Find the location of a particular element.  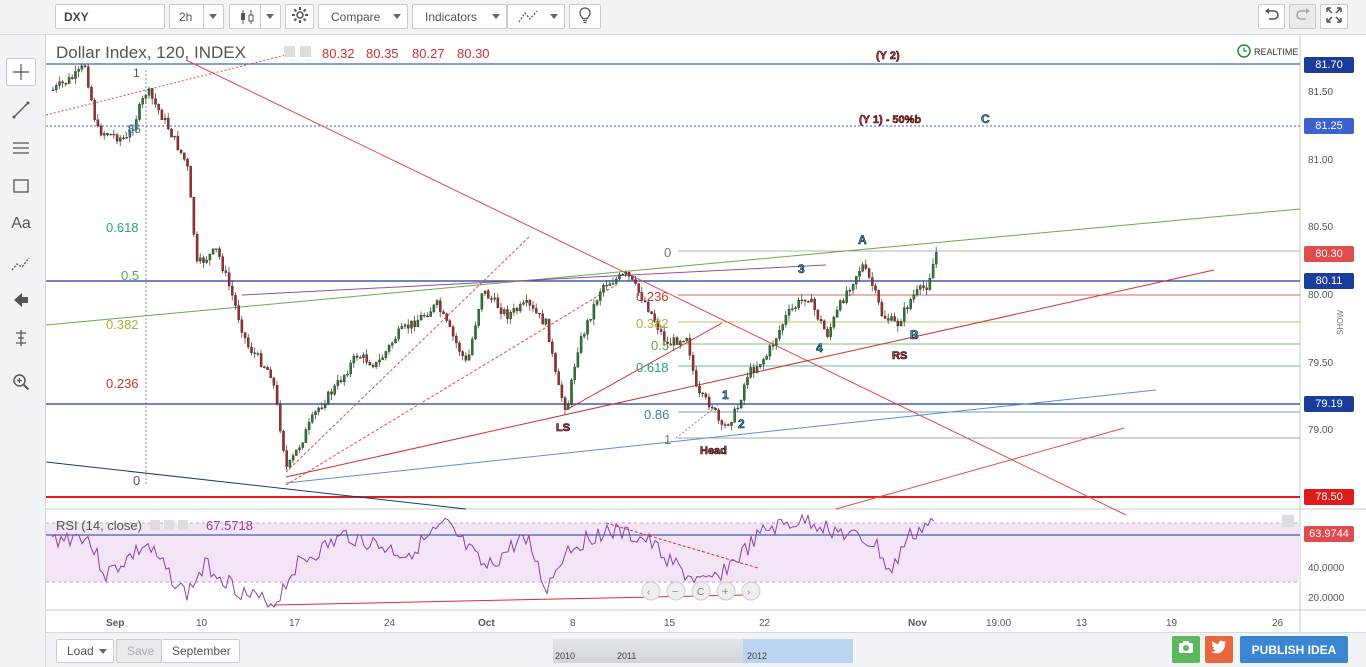

show-toggle: SHOW is located at coordinates (1340, 322).